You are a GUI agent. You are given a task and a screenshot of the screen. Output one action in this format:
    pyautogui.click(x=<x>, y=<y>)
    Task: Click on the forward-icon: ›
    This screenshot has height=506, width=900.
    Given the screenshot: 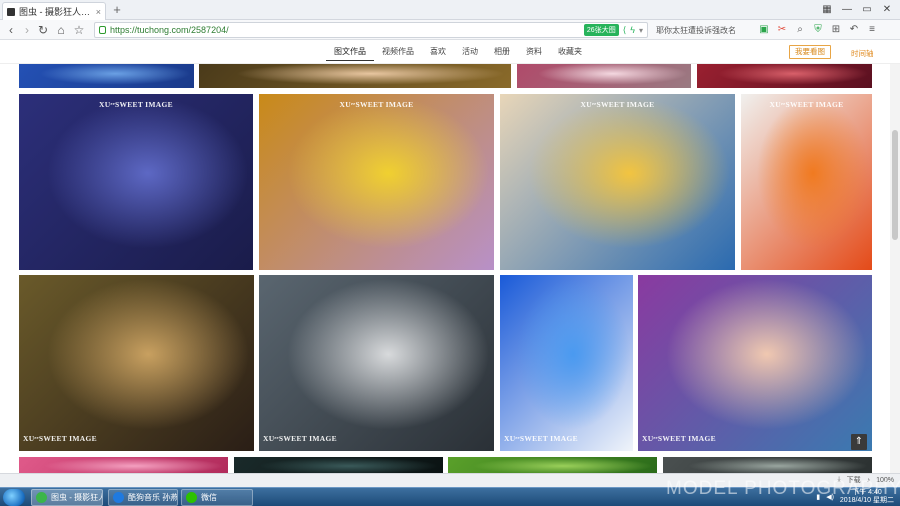 What is the action you would take?
    pyautogui.click(x=27, y=30)
    